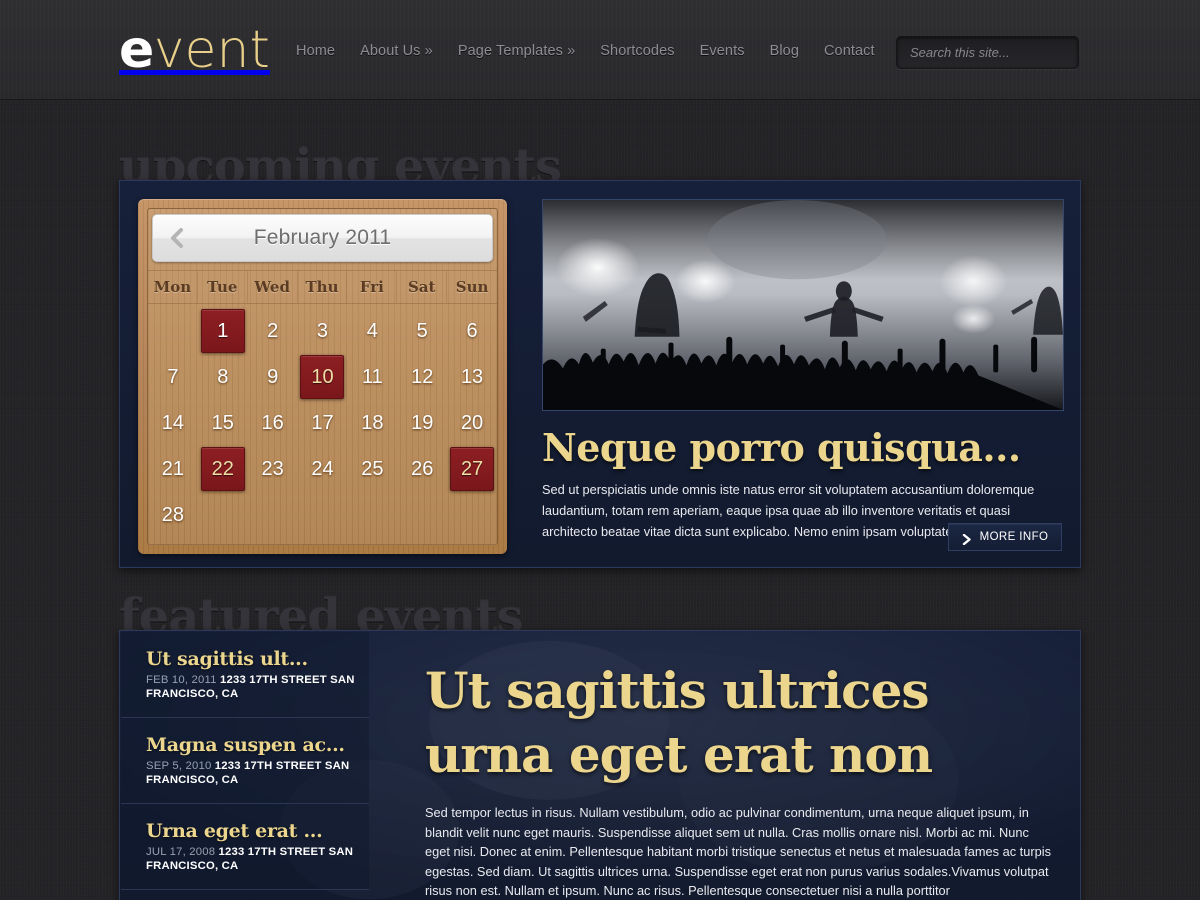  I want to click on more-info-button: MORE INFO, so click(1005, 537).